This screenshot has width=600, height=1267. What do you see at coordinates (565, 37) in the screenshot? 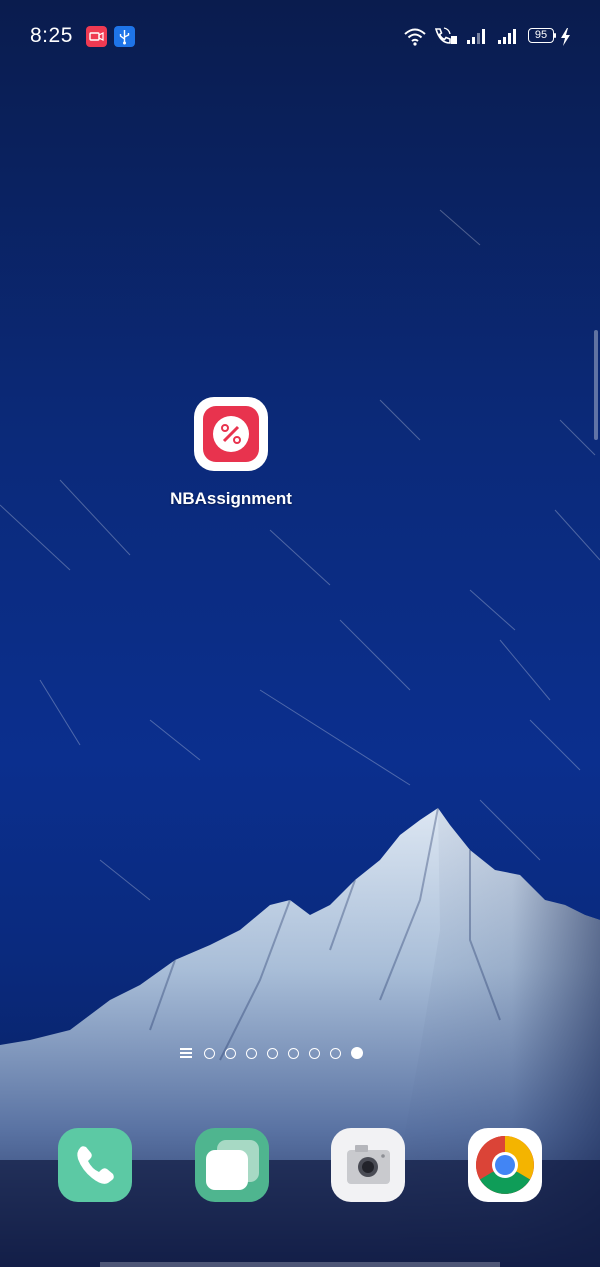
I see `charging-icon` at bounding box center [565, 37].